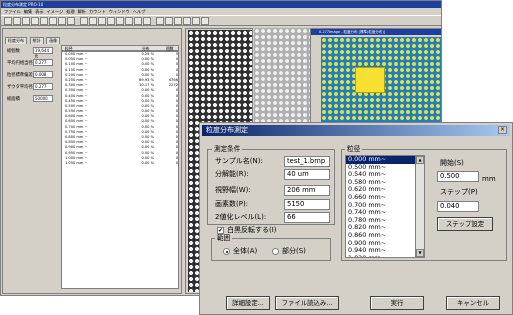 The width and height of the screenshot is (513, 315). I want to click on toolbar, so click(221, 20).